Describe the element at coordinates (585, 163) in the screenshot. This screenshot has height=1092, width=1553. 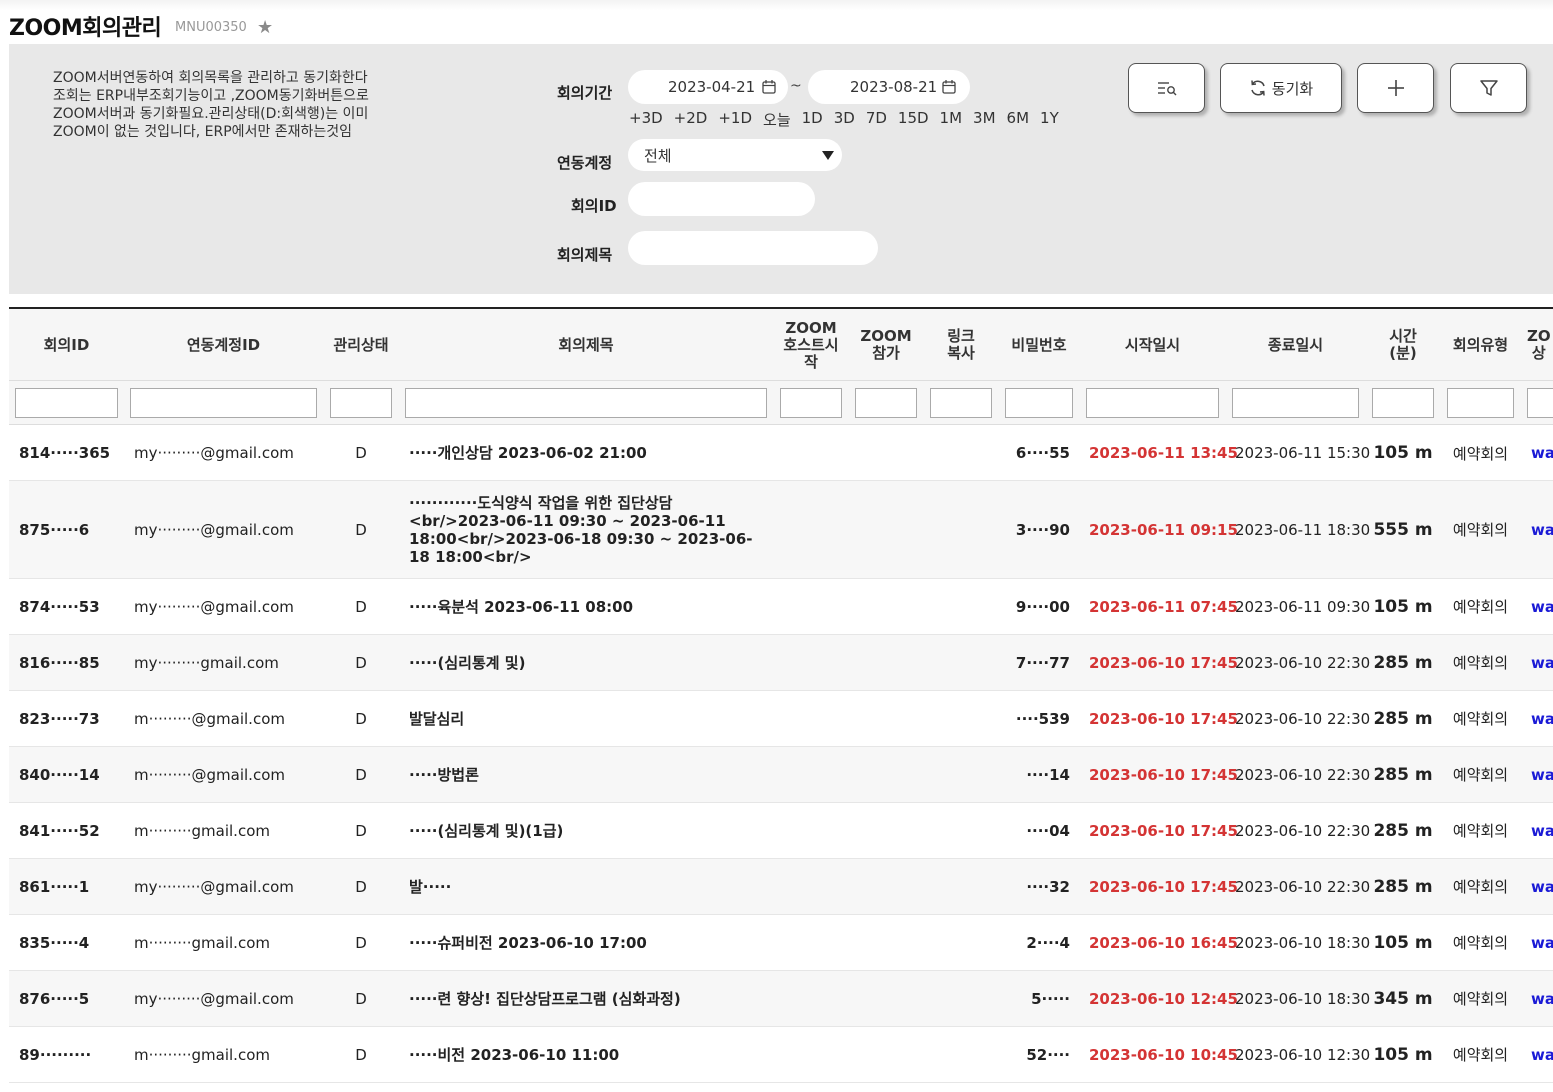
I see `account-label: 연동계정` at that location.